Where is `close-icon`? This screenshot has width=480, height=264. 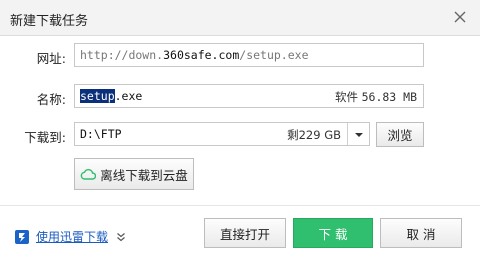 close-icon is located at coordinates (460, 17).